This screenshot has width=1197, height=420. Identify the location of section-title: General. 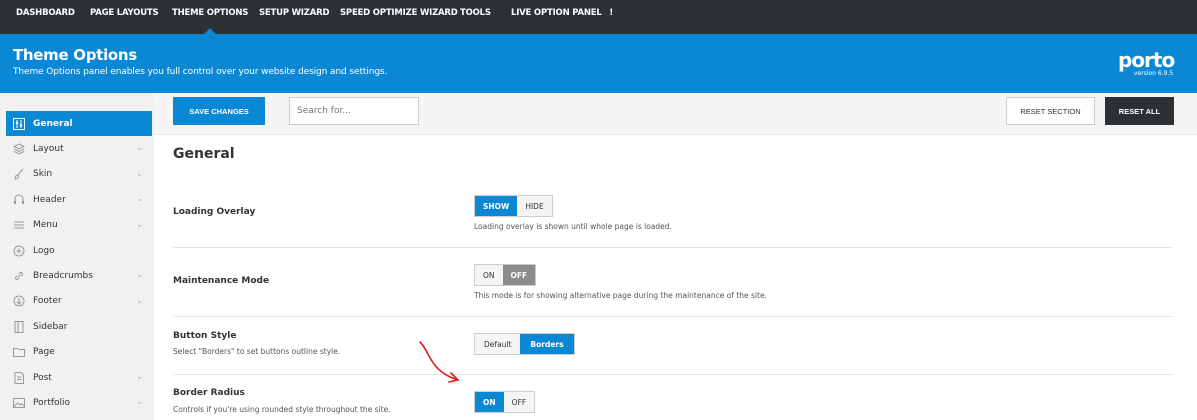
(204, 154).